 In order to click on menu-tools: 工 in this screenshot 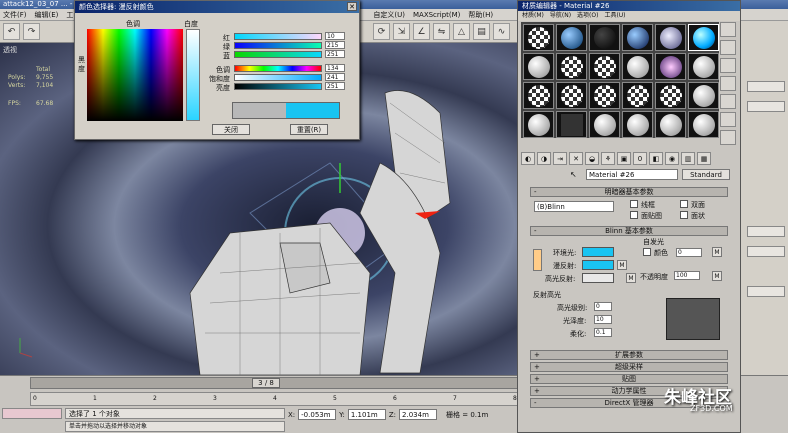, I will do `click(69, 15)`.